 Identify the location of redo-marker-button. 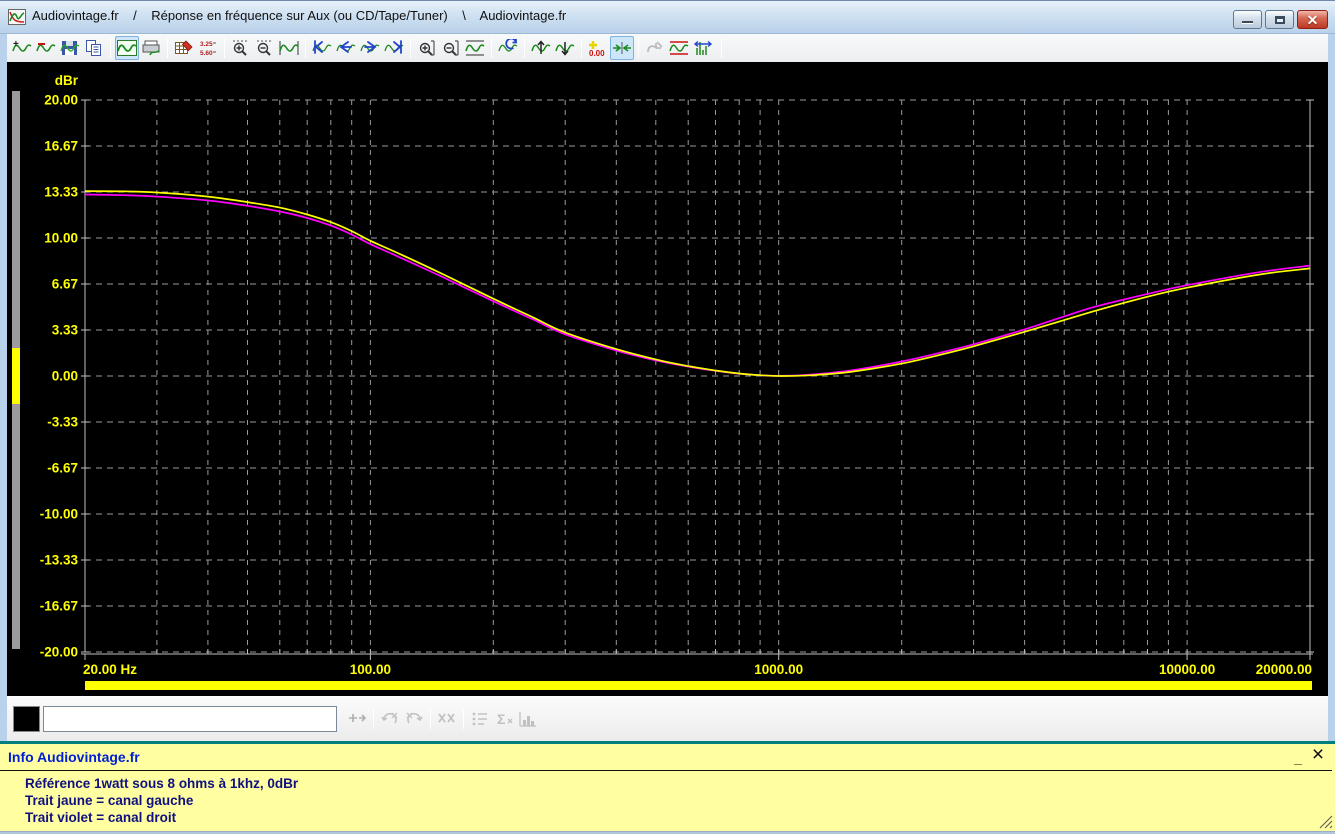
(414, 719).